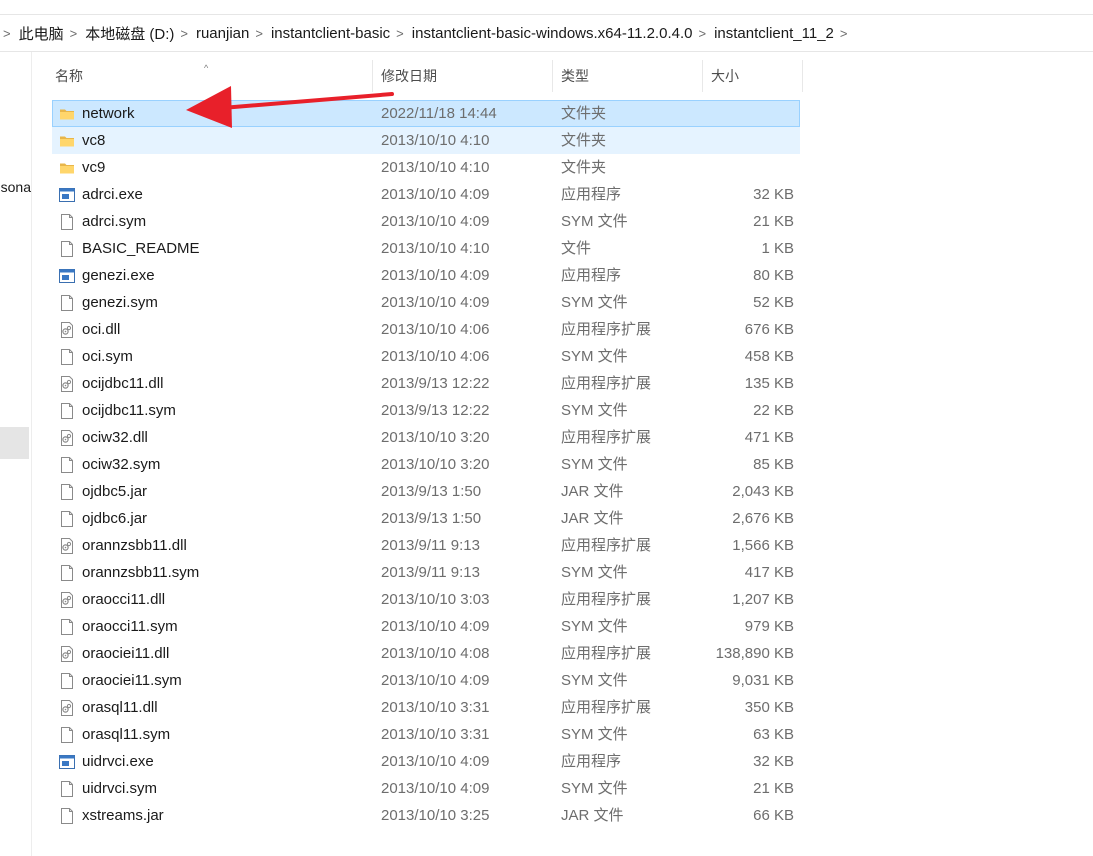 The height and width of the screenshot is (856, 1093). Describe the element at coordinates (114, 221) in the screenshot. I see `file-name: adrci.sym` at that location.